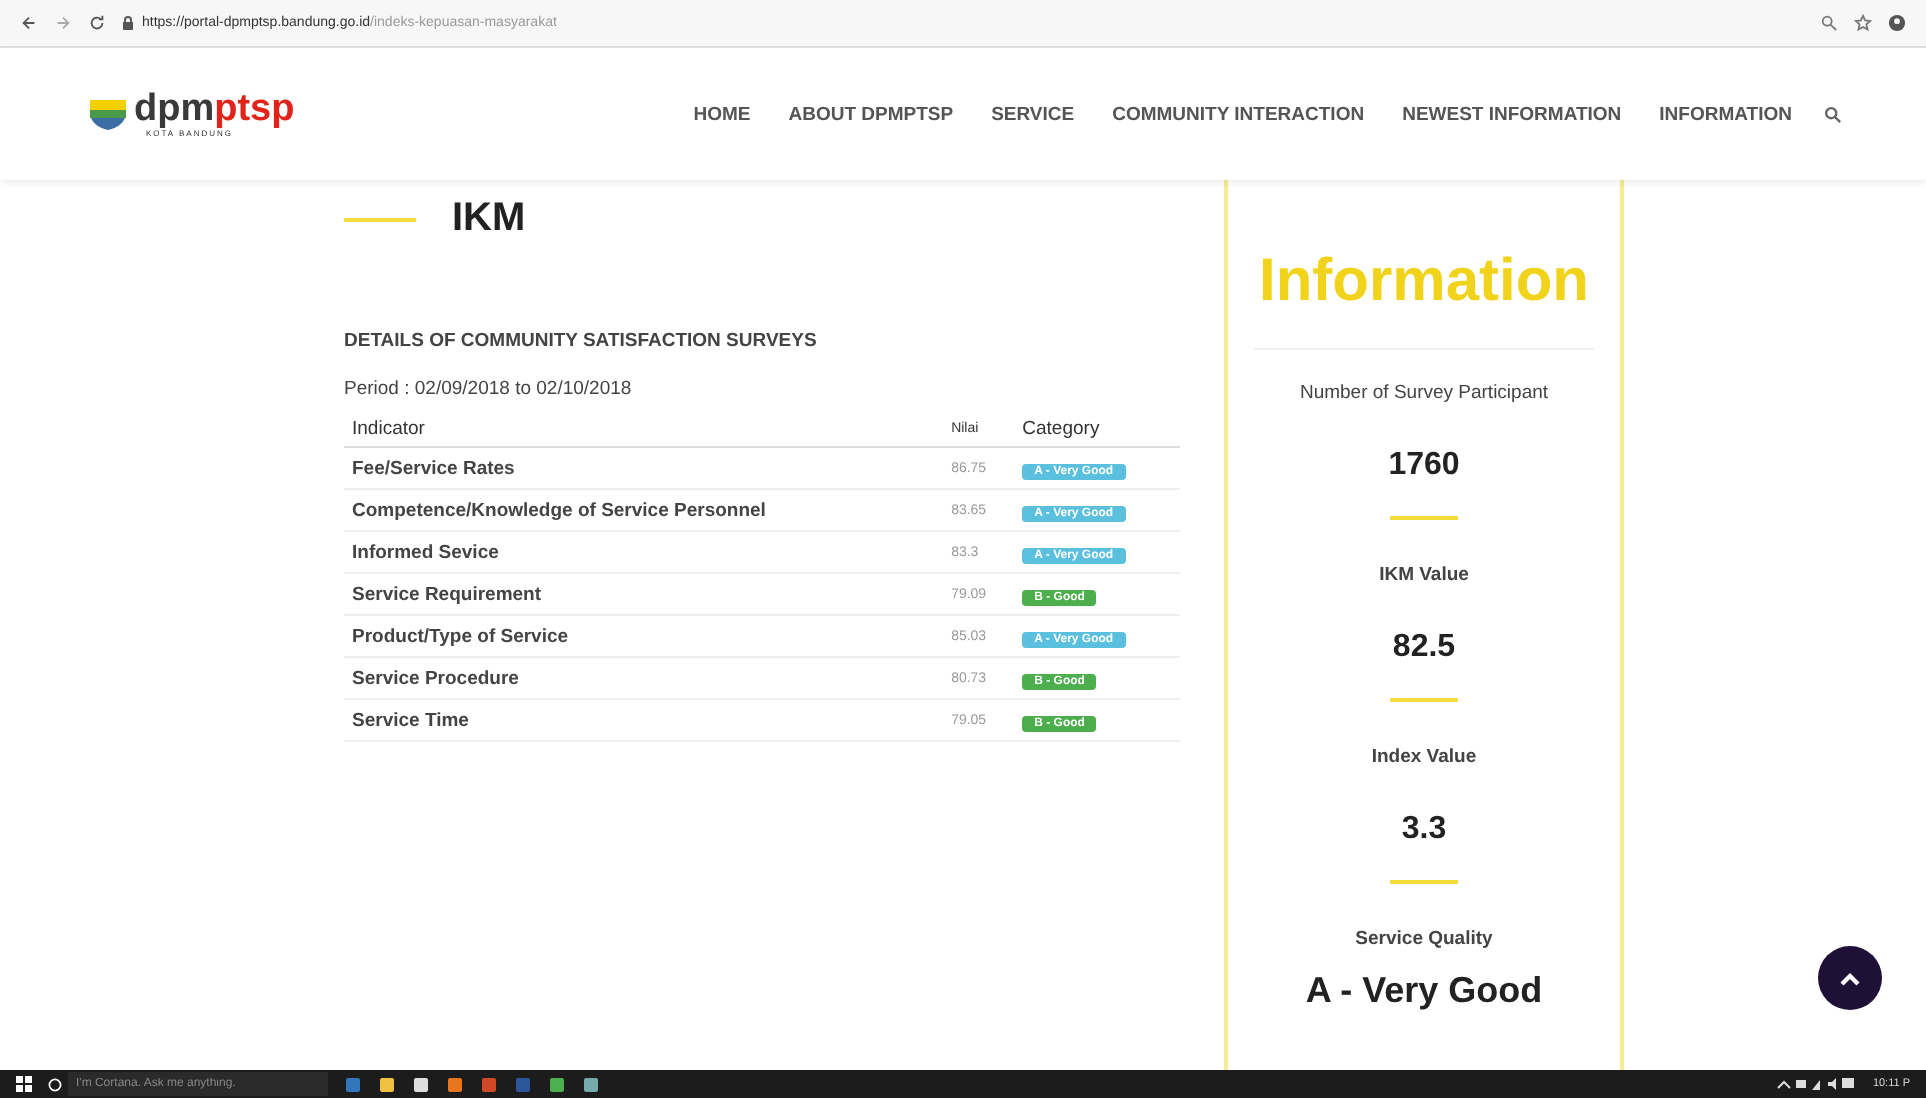 This screenshot has width=1926, height=1098. What do you see at coordinates (1424, 575) in the screenshot?
I see `stat-label: IKM Value` at bounding box center [1424, 575].